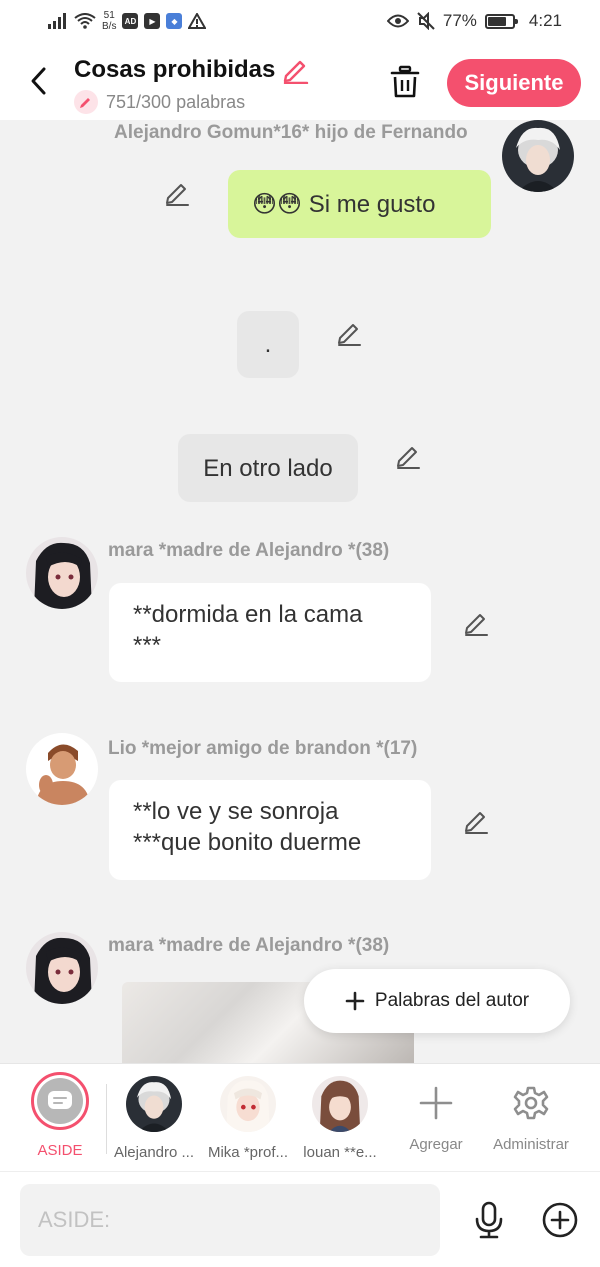 This screenshot has height=1267, width=600. Describe the element at coordinates (152, 21) in the screenshot. I see `play-app-icon: ▶` at that location.